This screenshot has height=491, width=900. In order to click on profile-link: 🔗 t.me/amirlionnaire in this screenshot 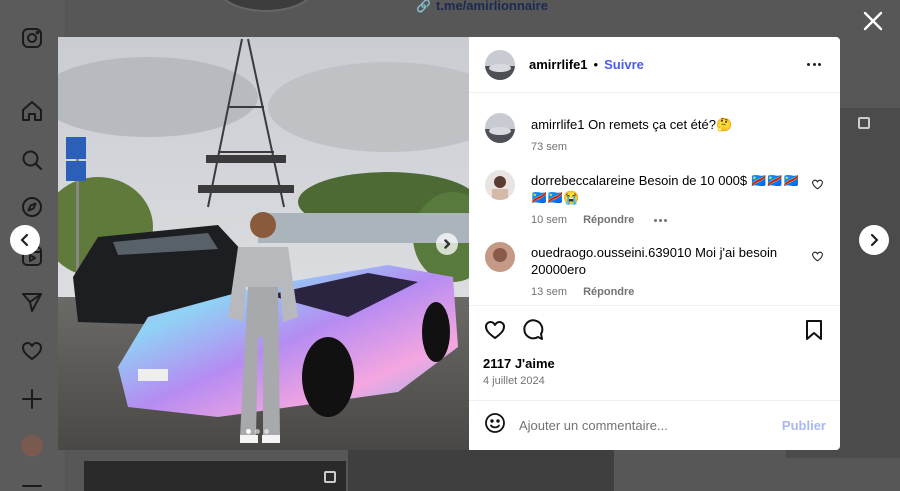, I will do `click(482, 6)`.